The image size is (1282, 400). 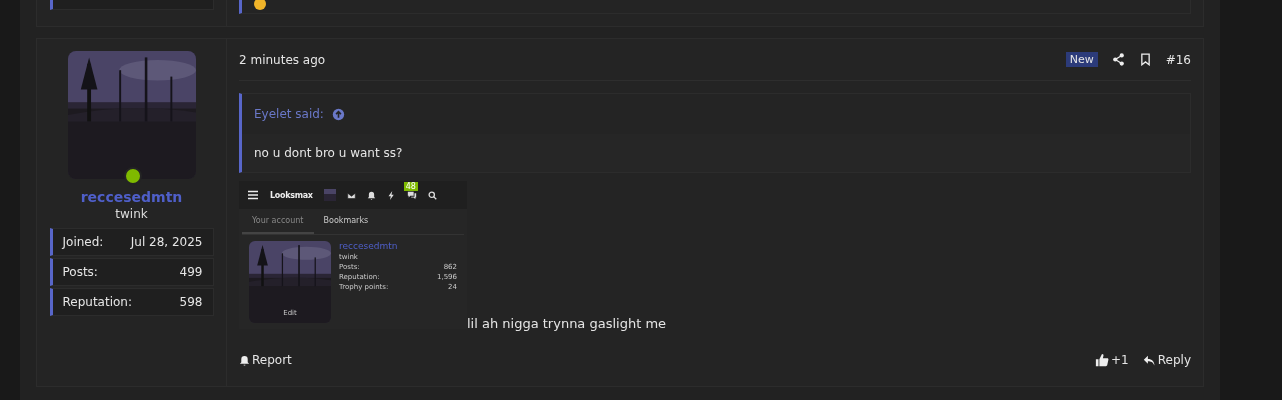 I want to click on post-time: 2 minutes ago, so click(x=645, y=59).